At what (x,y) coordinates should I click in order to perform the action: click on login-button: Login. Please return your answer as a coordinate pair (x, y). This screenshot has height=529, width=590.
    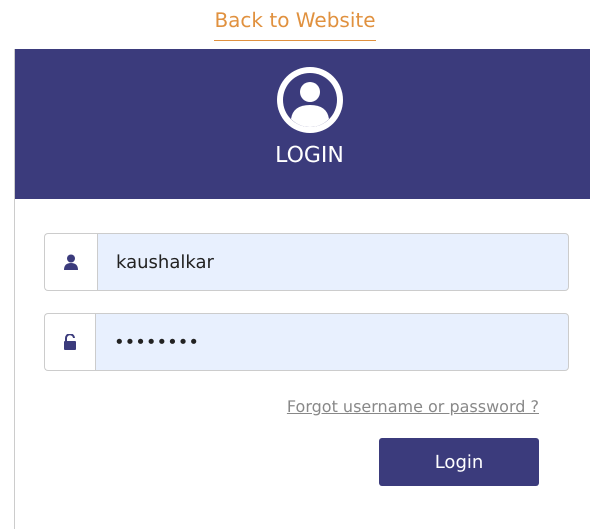
    Looking at the image, I should click on (459, 462).